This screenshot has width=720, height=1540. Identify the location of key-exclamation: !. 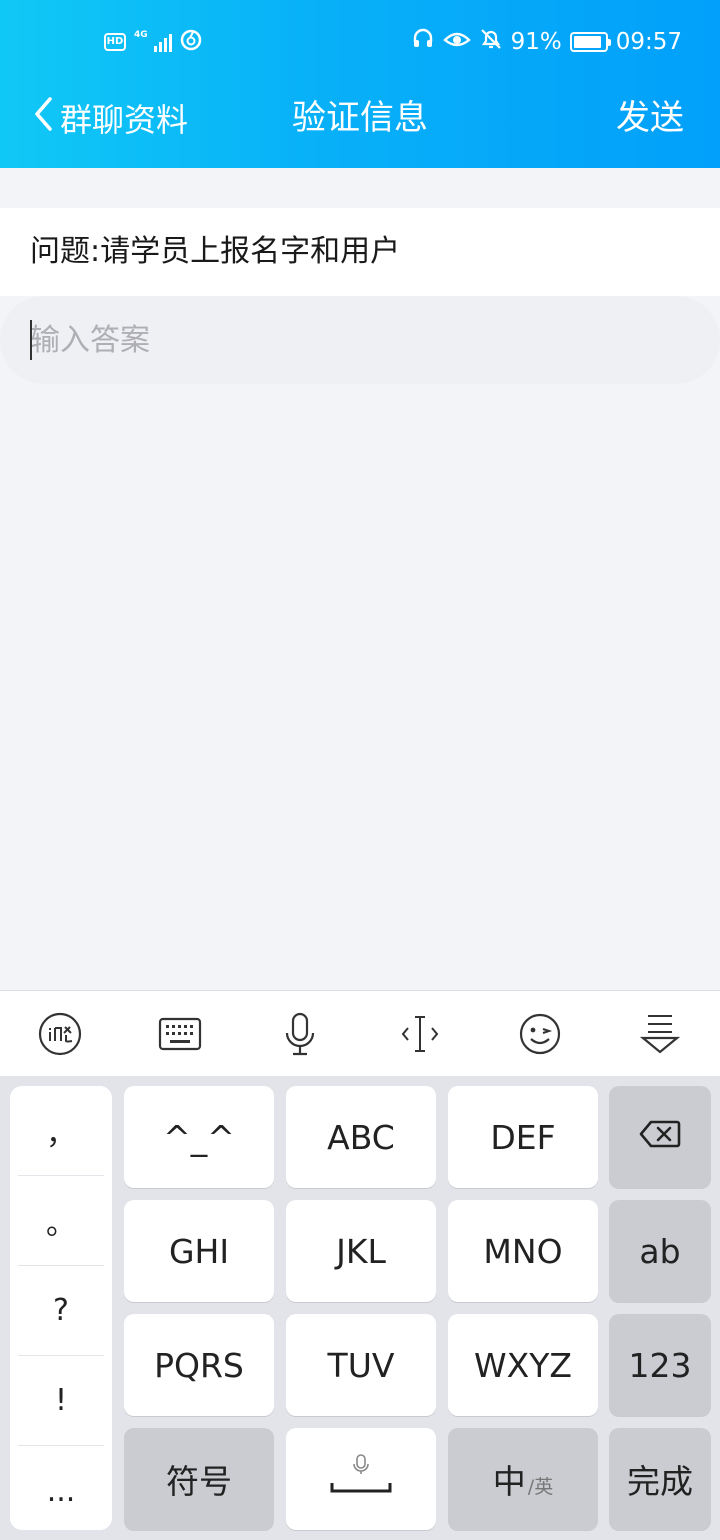
(61, 1401).